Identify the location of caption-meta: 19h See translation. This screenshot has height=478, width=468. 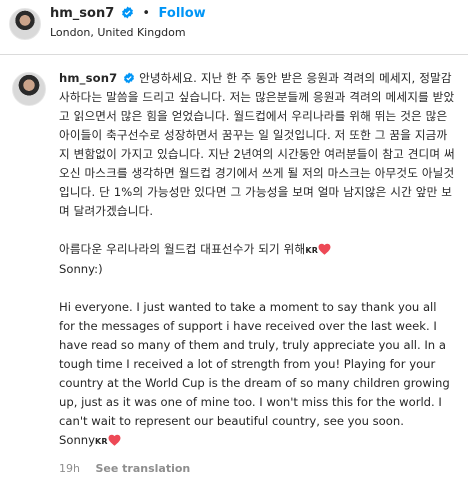
(257, 468).